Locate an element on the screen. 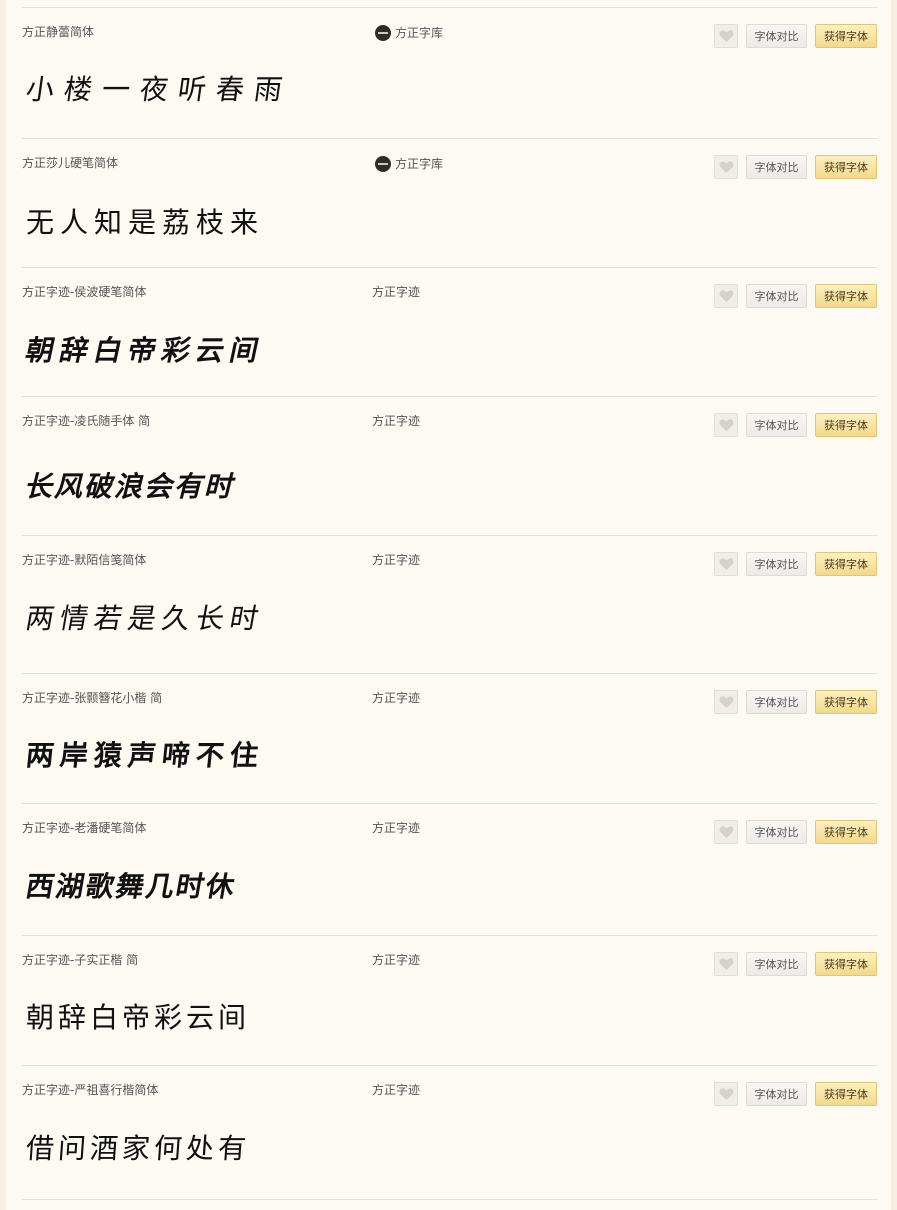 This screenshot has height=1210, width=897. font-sample-text: 两情若是久长时 is located at coordinates (145, 618).